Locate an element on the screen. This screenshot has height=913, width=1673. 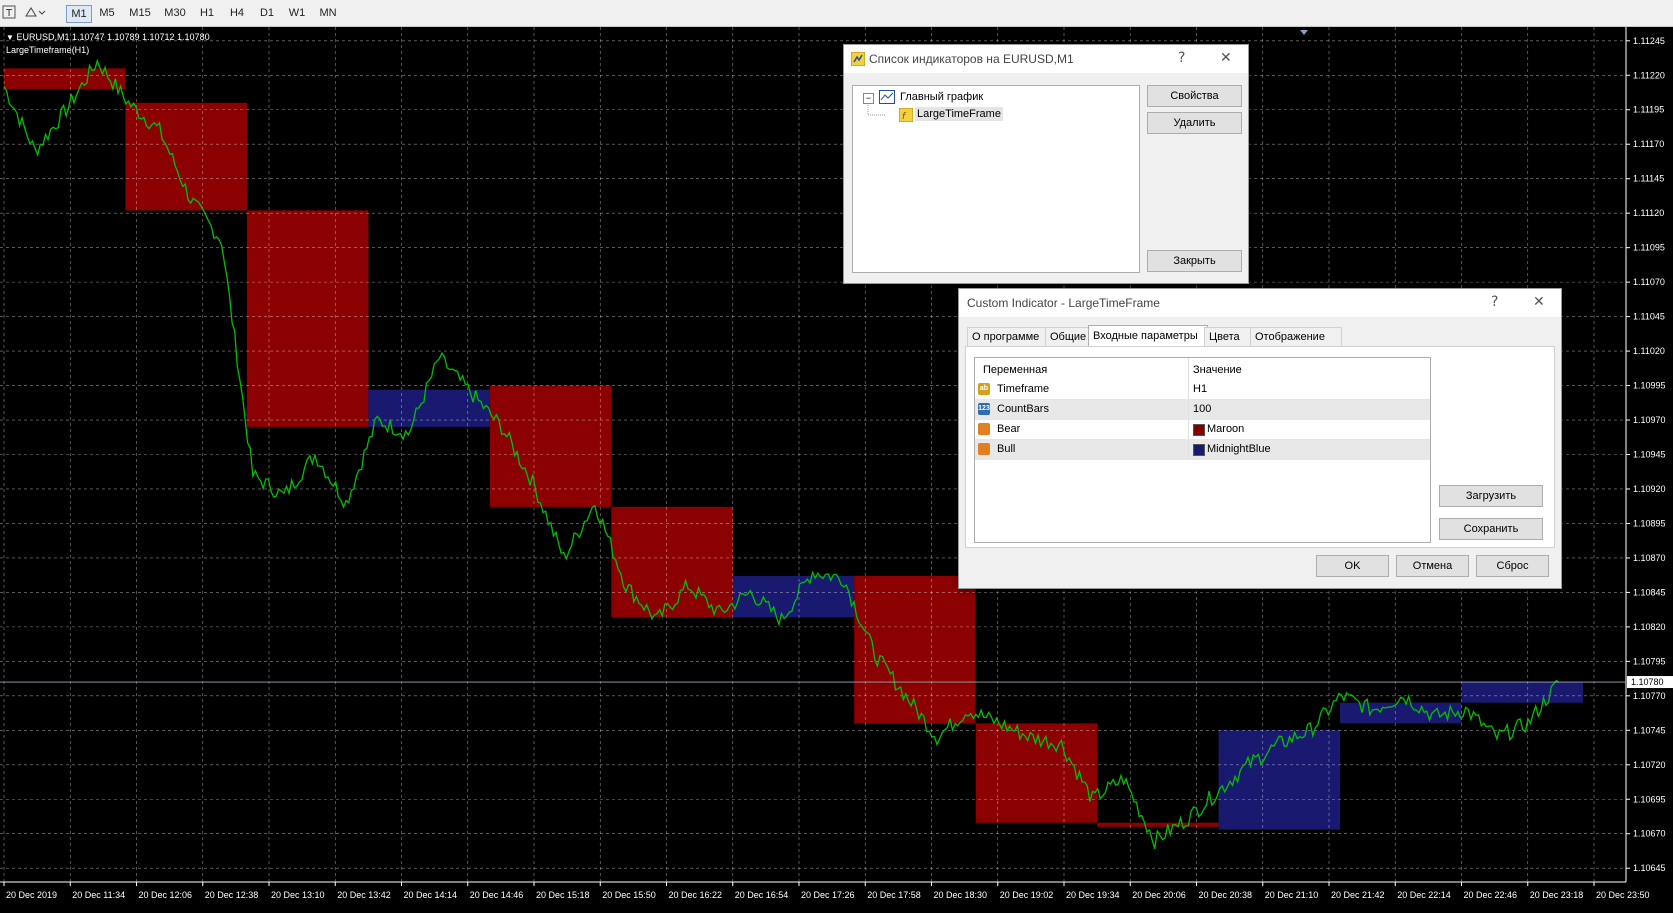
timeframe-button-m30: M30 is located at coordinates (175, 13).